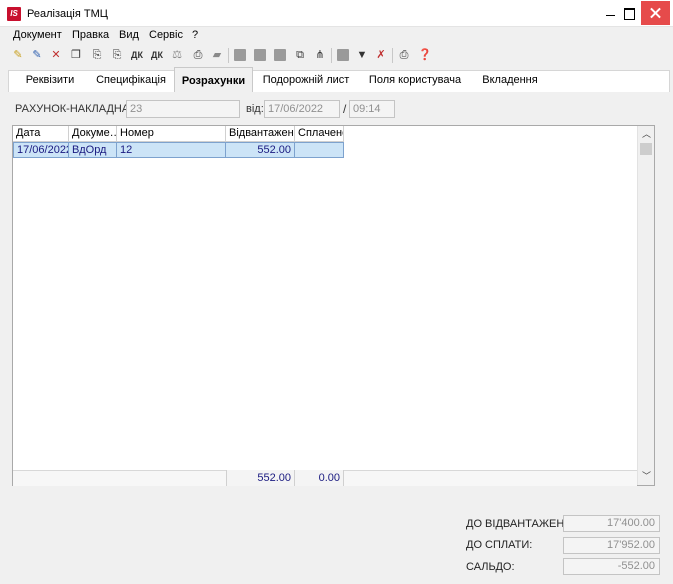  Describe the element at coordinates (171, 134) in the screenshot. I see `column-header-number: Номер` at that location.